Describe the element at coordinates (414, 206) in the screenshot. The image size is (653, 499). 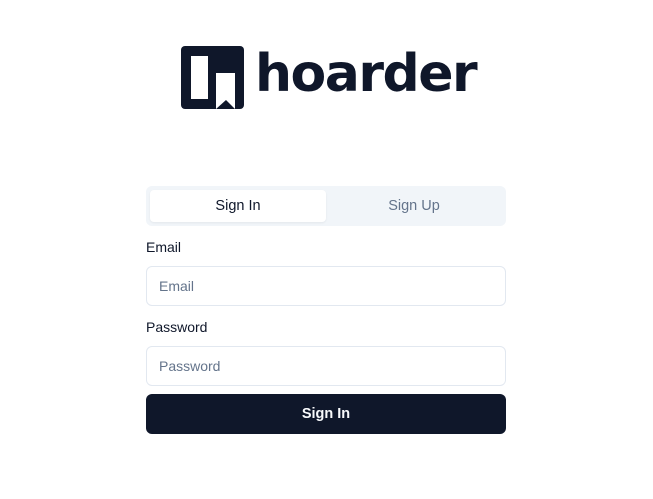
I see `tab-sign-up: Sign Up` at that location.